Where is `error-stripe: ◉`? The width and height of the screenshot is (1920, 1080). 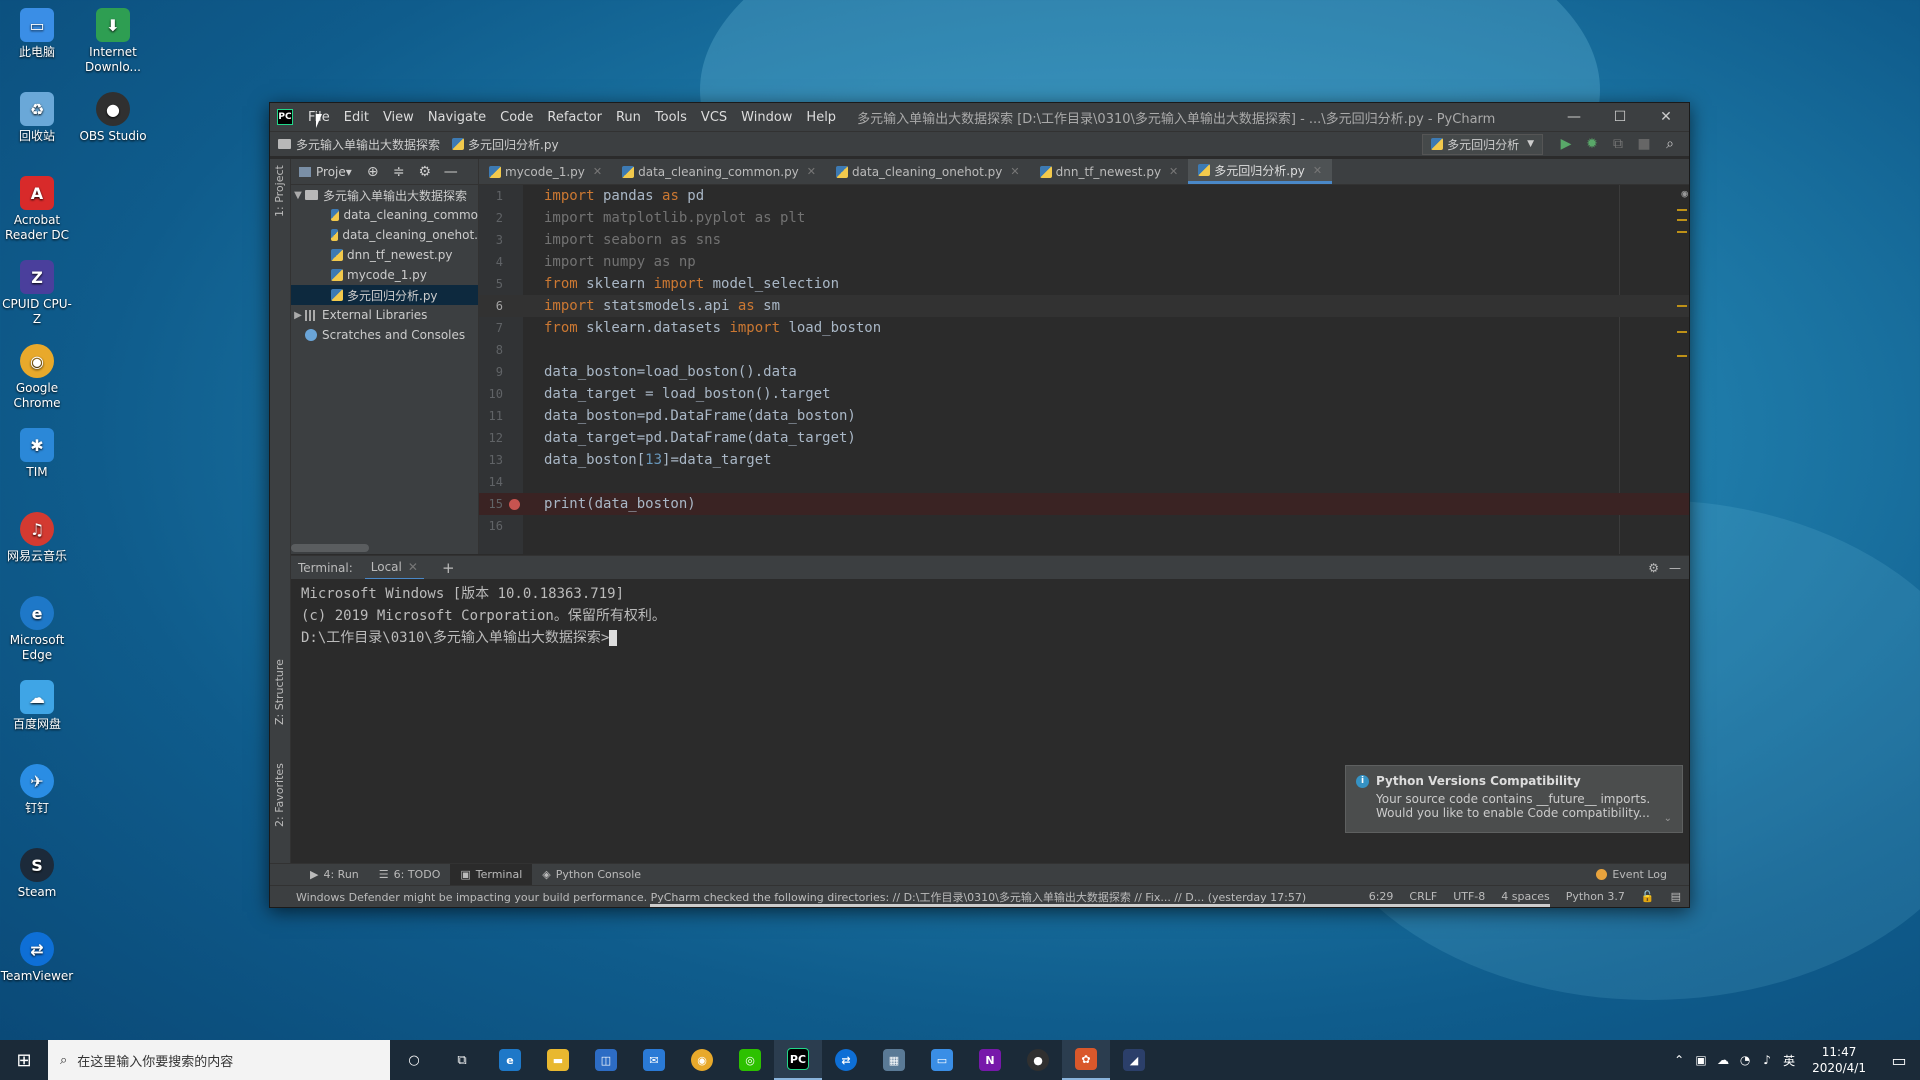
error-stripe: ◉ is located at coordinates (1682, 369).